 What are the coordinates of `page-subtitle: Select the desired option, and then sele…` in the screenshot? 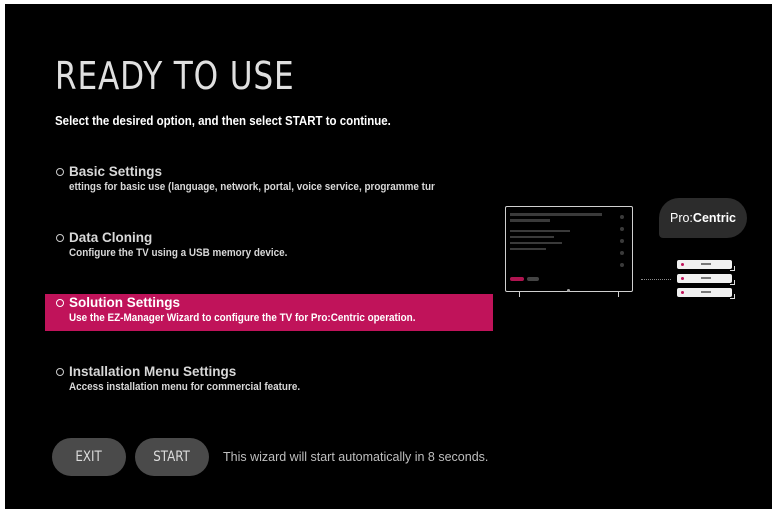 It's located at (223, 121).